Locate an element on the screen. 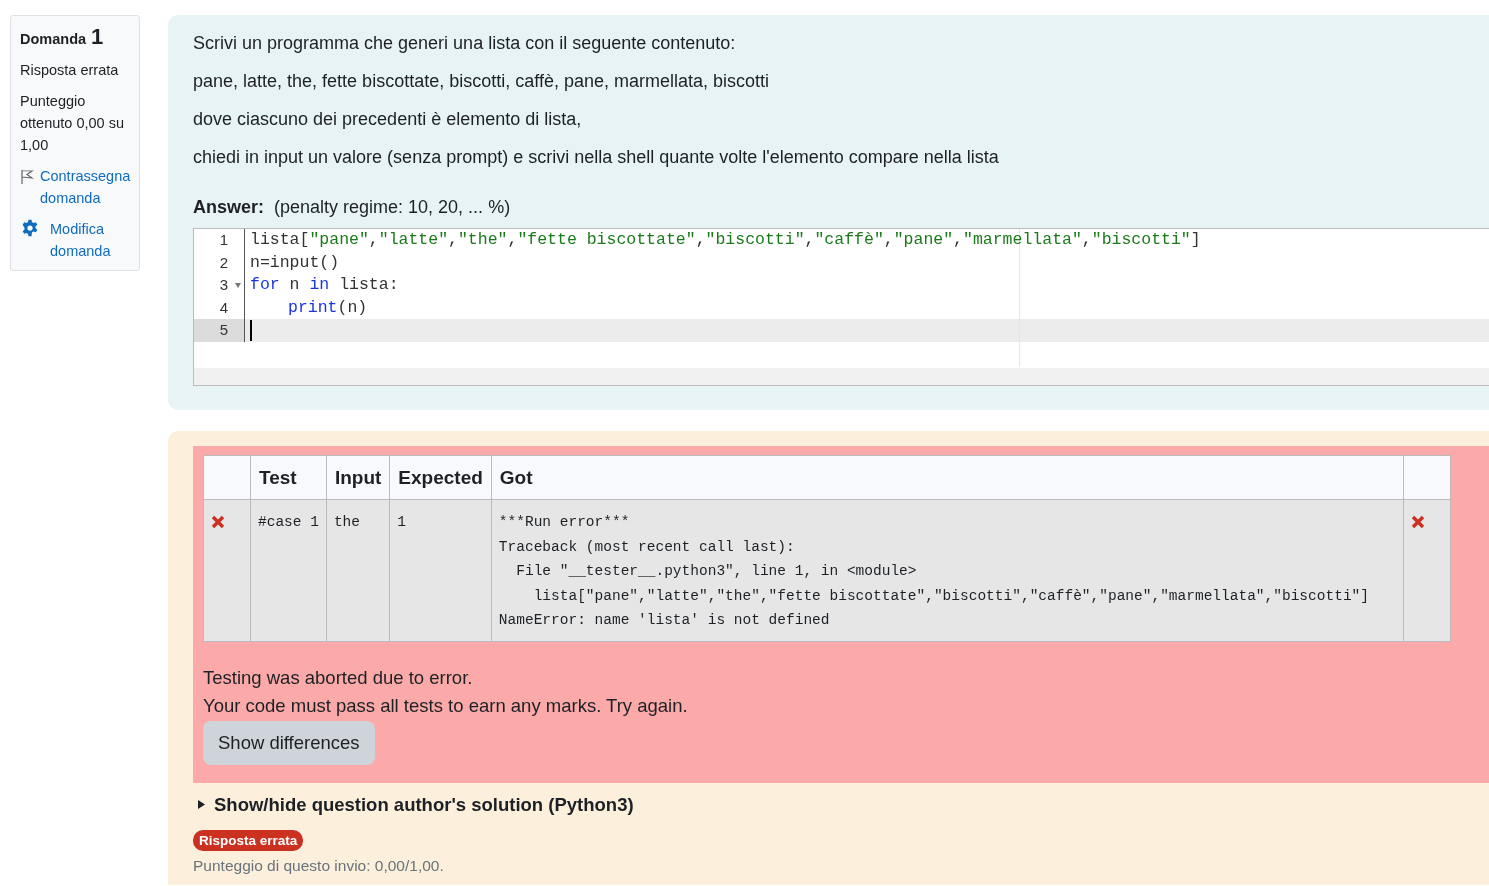 Image resolution: width=1489 pixels, height=886 pixels. question-number: 1 is located at coordinates (97, 37).